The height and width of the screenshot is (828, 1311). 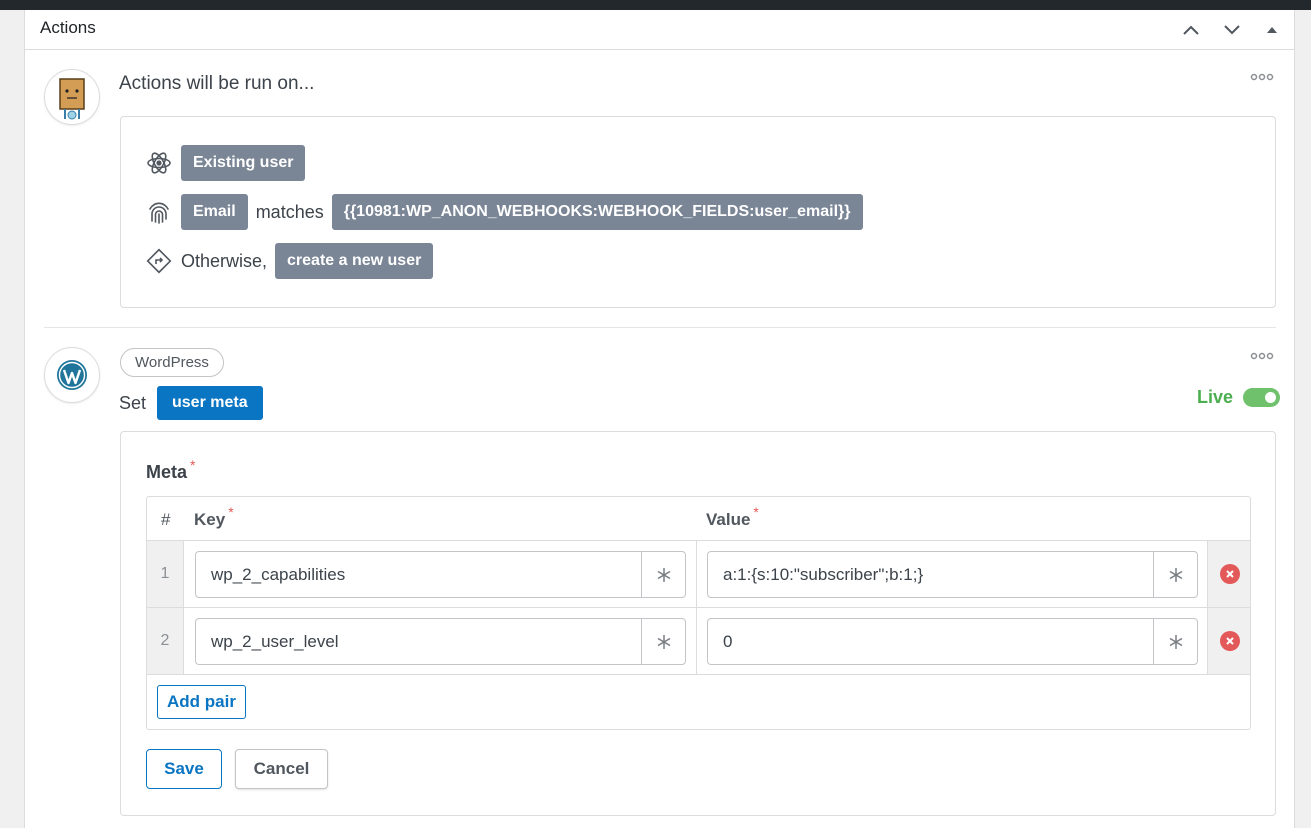 What do you see at coordinates (440, 574) in the screenshot?
I see `key-input: wp_2_capabilities` at bounding box center [440, 574].